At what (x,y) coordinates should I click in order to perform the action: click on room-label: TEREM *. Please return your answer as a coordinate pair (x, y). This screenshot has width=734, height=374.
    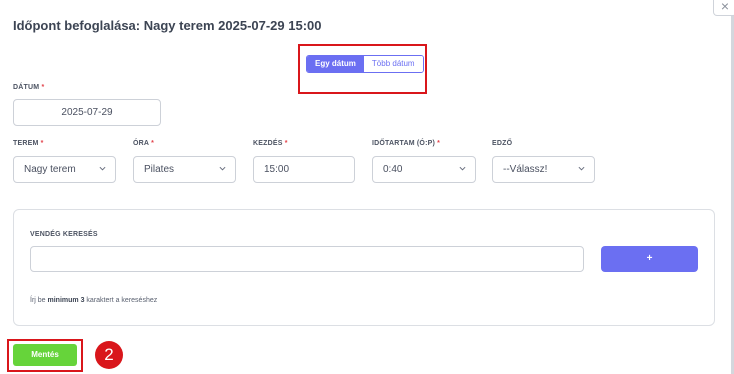
    Looking at the image, I should click on (28, 143).